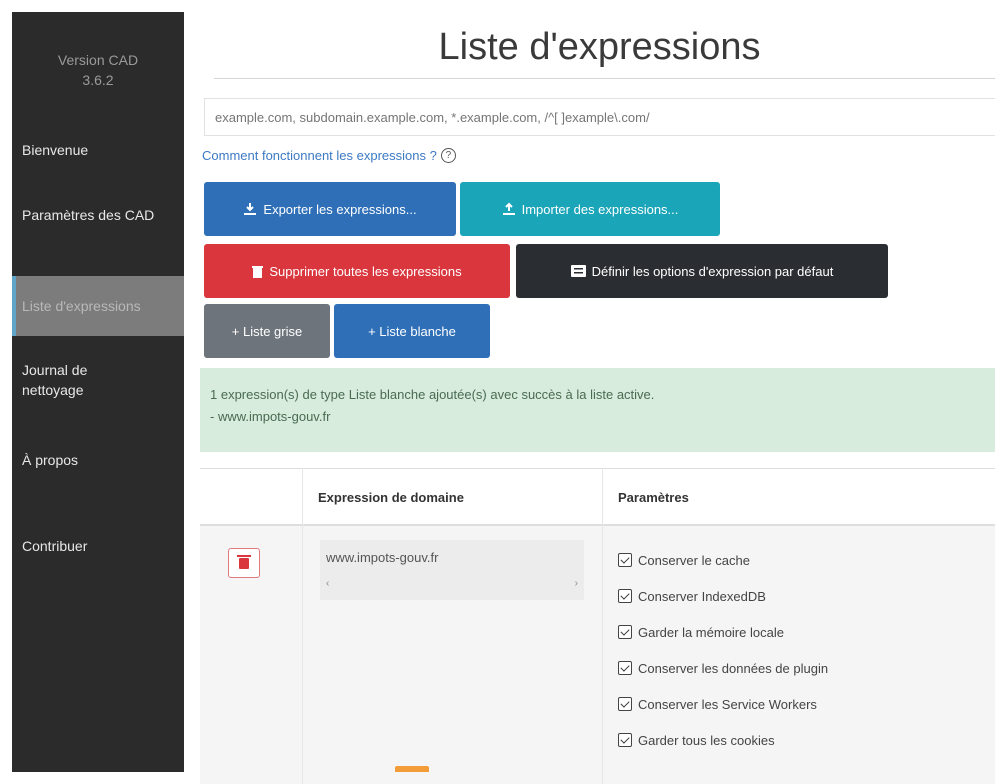  I want to click on help-circle-icon: ?, so click(448, 155).